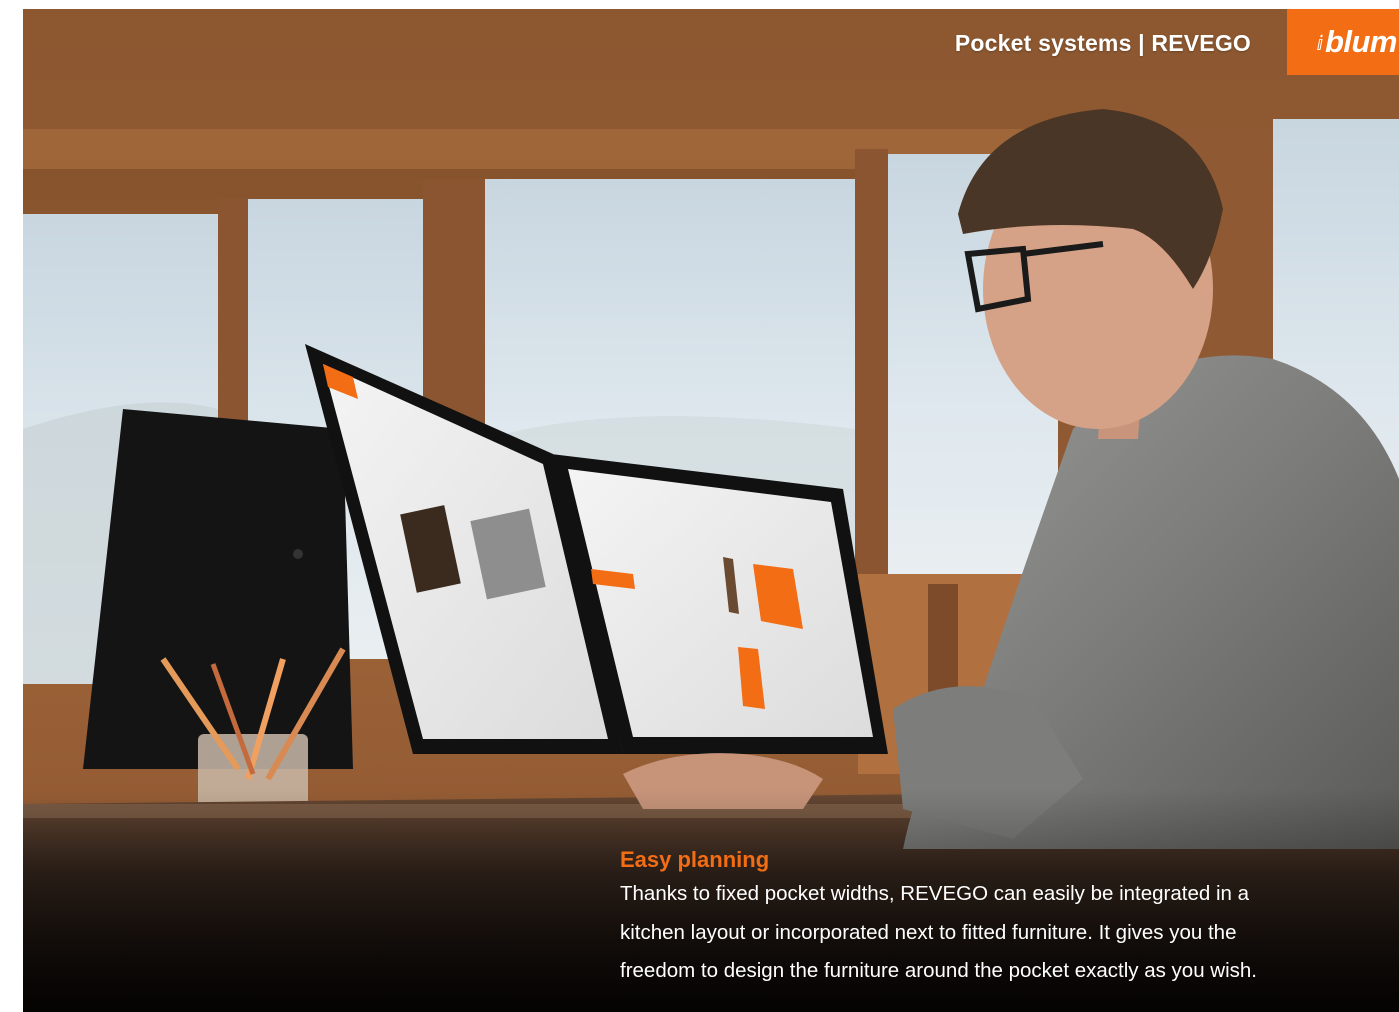 The image size is (1399, 1012). What do you see at coordinates (695, 859) in the screenshot?
I see `caption-title: Easy planning` at bounding box center [695, 859].